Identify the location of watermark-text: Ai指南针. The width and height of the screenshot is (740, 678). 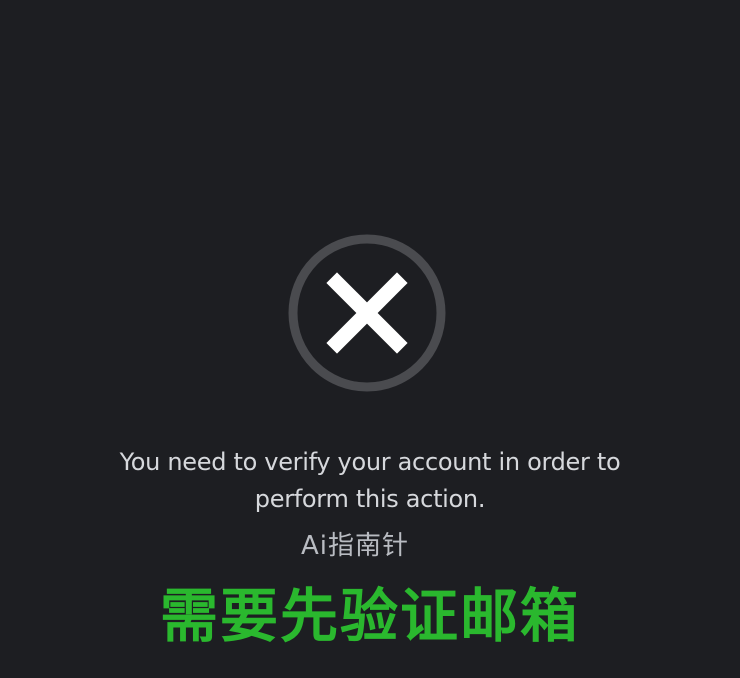
(354, 546).